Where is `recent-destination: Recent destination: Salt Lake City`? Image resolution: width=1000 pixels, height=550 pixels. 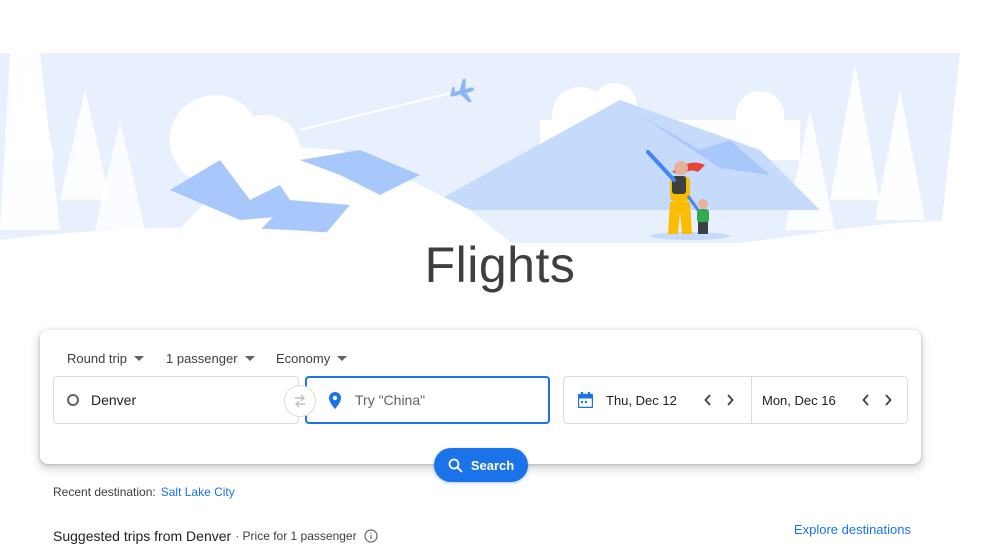 recent-destination: Recent destination: Salt Lake City is located at coordinates (144, 492).